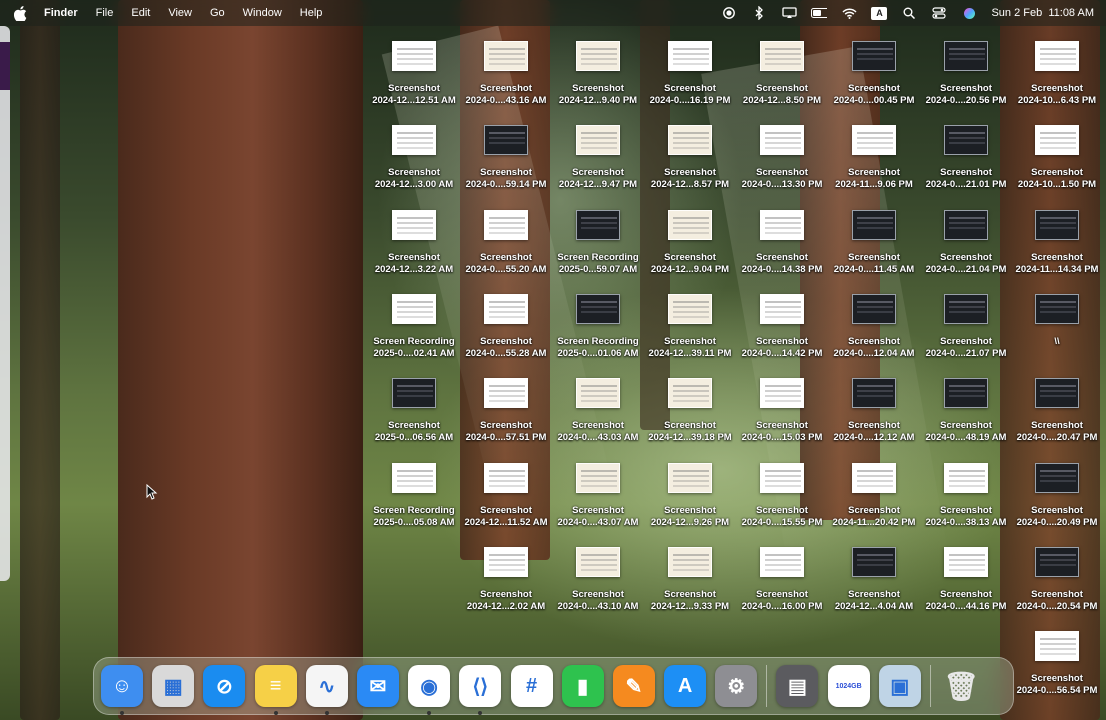 The width and height of the screenshot is (1106, 720). What do you see at coordinates (414, 244) in the screenshot?
I see `desktop-file-icon: Screenshot 2024-12...3.22 AM` at bounding box center [414, 244].